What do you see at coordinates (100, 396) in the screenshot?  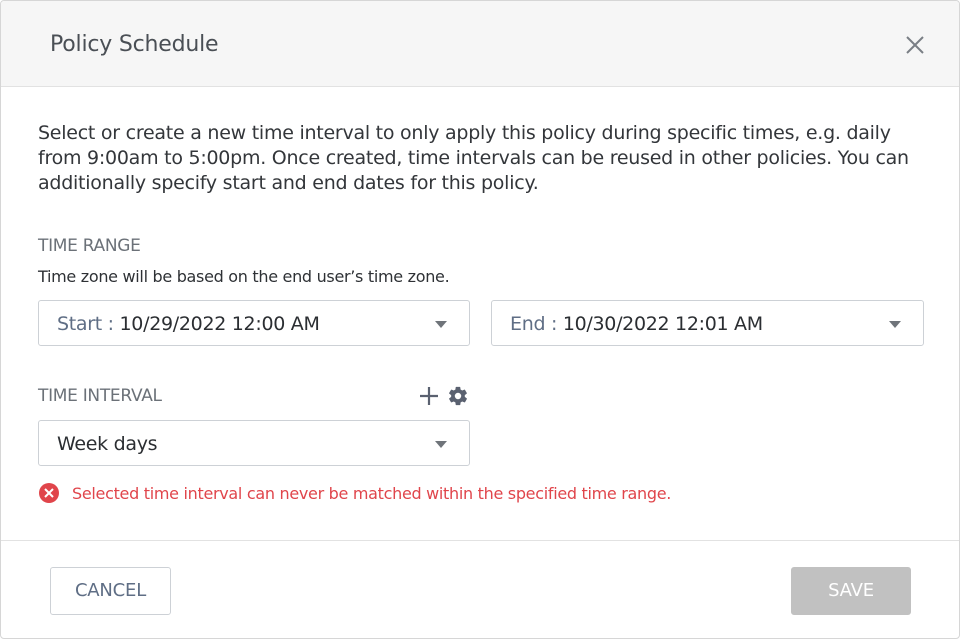 I see `time-interval-label: TIME INTERVAL` at bounding box center [100, 396].